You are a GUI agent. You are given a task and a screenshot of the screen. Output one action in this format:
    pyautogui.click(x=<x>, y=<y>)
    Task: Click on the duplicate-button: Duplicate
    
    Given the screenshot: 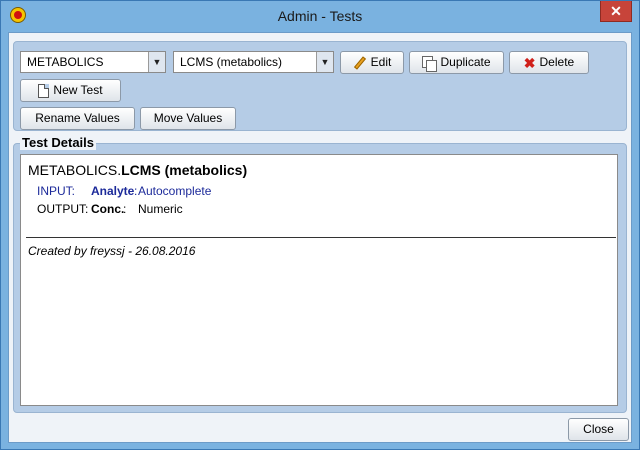 What is the action you would take?
    pyautogui.click(x=456, y=62)
    